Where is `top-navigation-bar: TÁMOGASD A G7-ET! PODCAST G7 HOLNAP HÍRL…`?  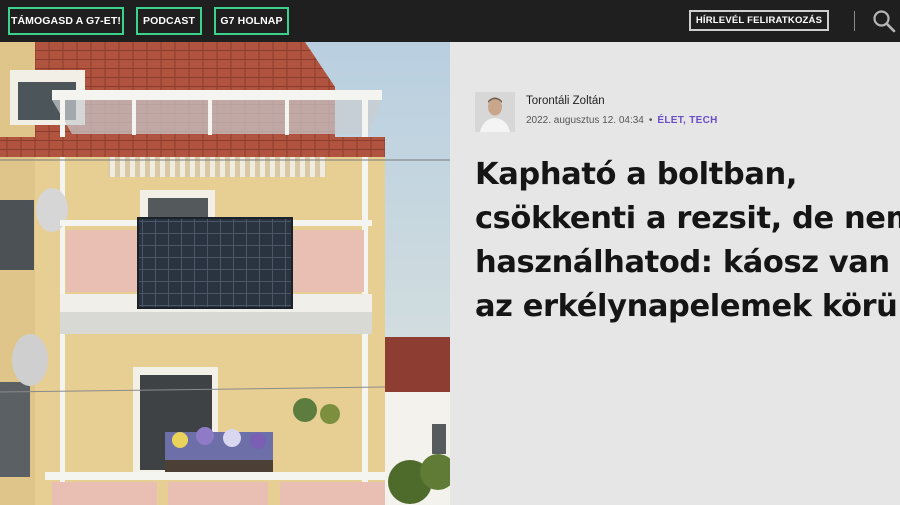 top-navigation-bar: TÁMOGASD A G7-ET! PODCAST G7 HOLNAP HÍRL… is located at coordinates (450, 21).